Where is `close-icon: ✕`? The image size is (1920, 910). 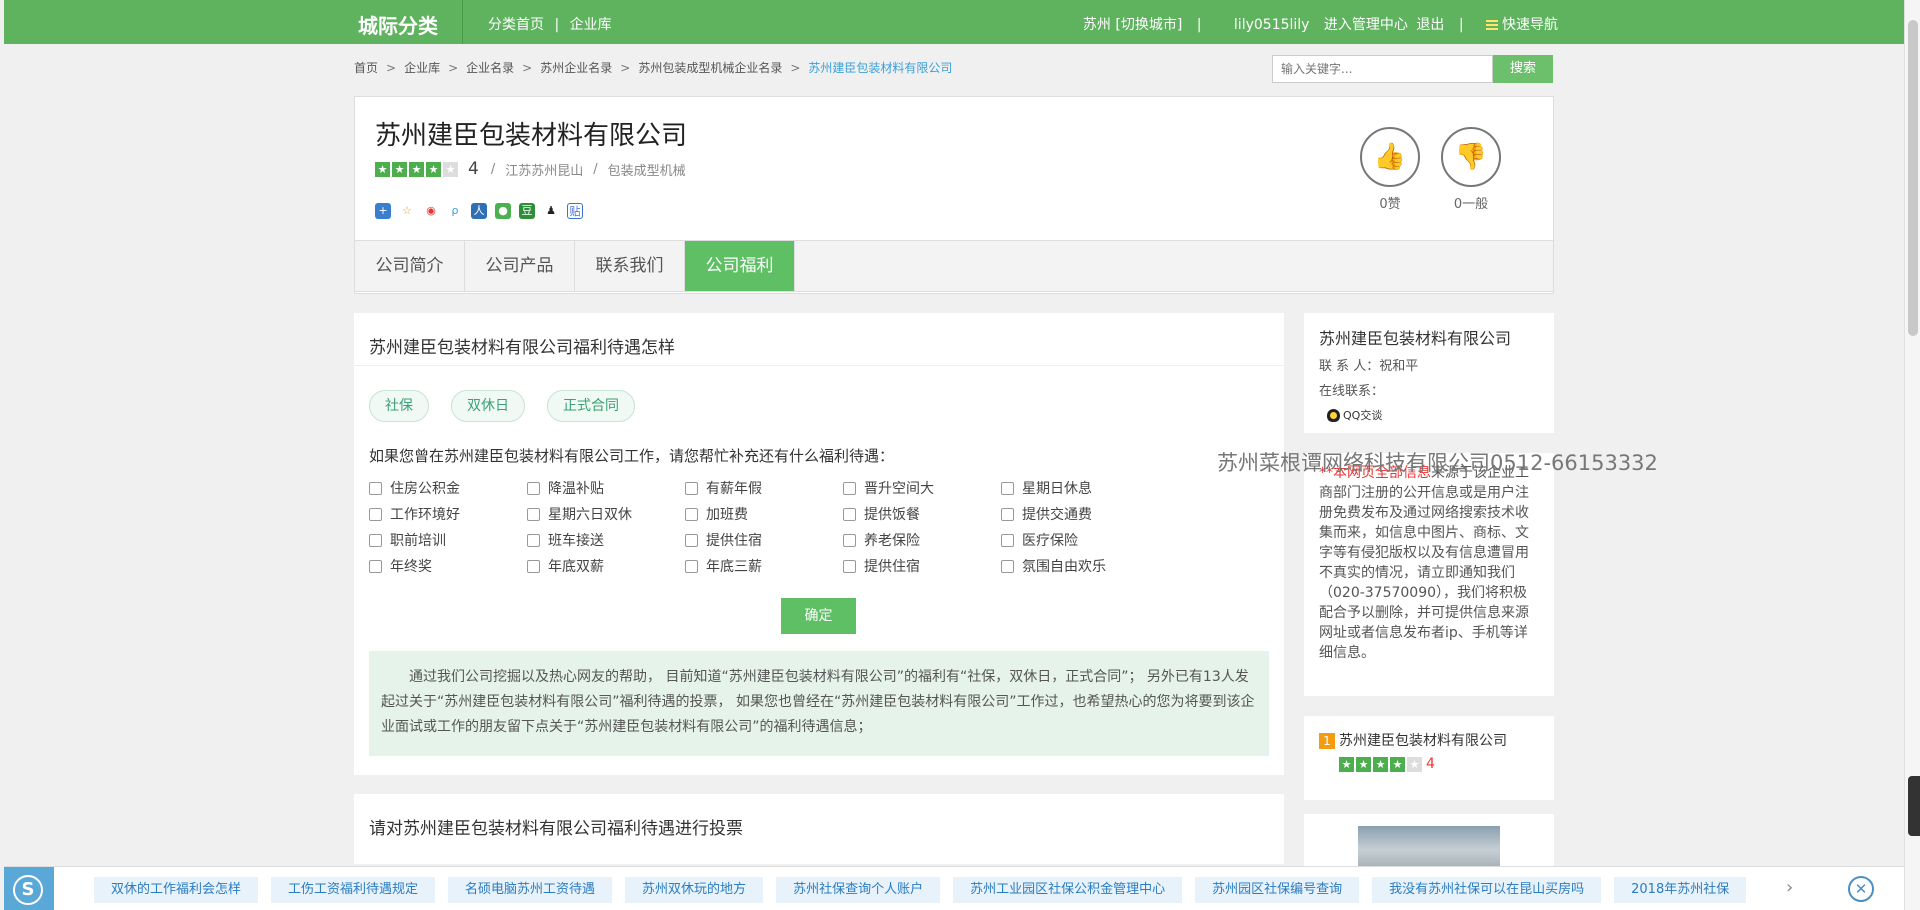 close-icon: ✕ is located at coordinates (1861, 889).